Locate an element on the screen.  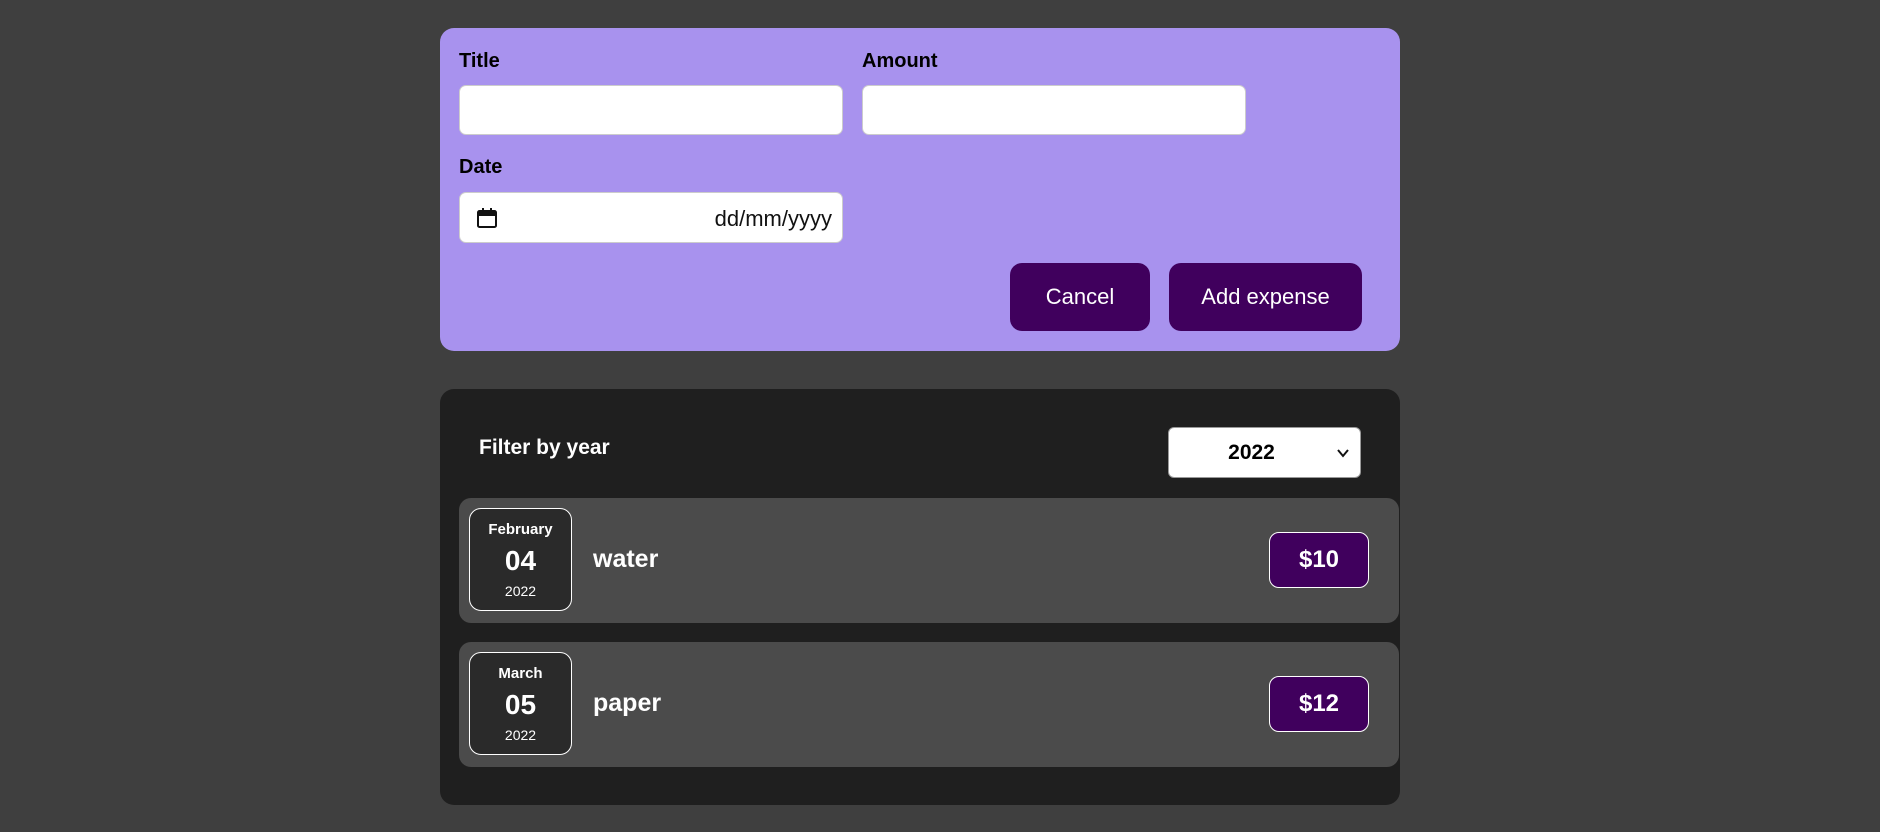
filter-label: Filter by year is located at coordinates (544, 447).